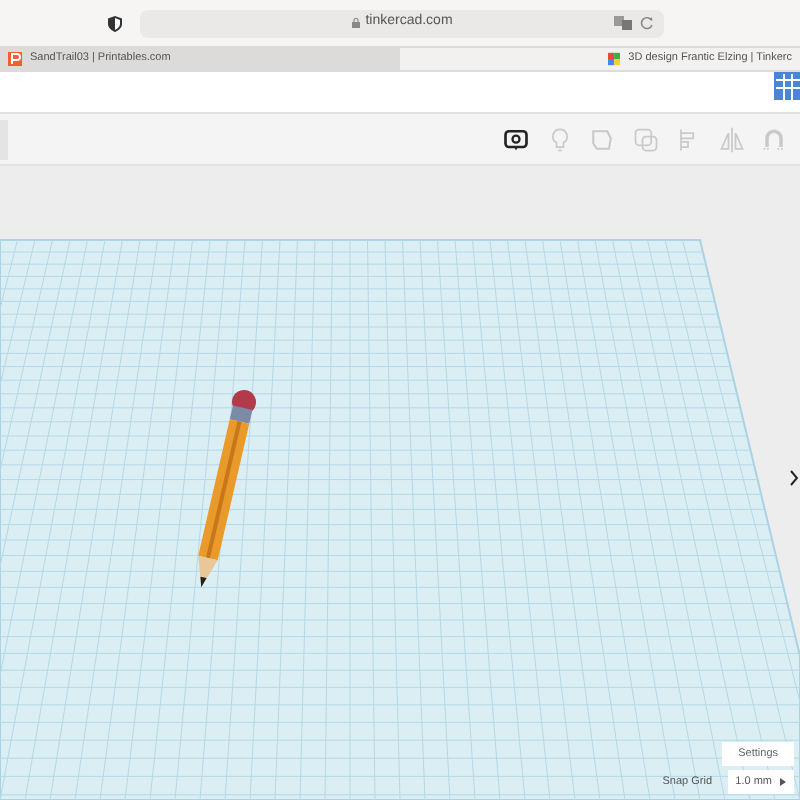 Image resolution: width=800 pixels, height=800 pixels. Describe the element at coordinates (787, 86) in the screenshot. I see `grid-icon` at that location.